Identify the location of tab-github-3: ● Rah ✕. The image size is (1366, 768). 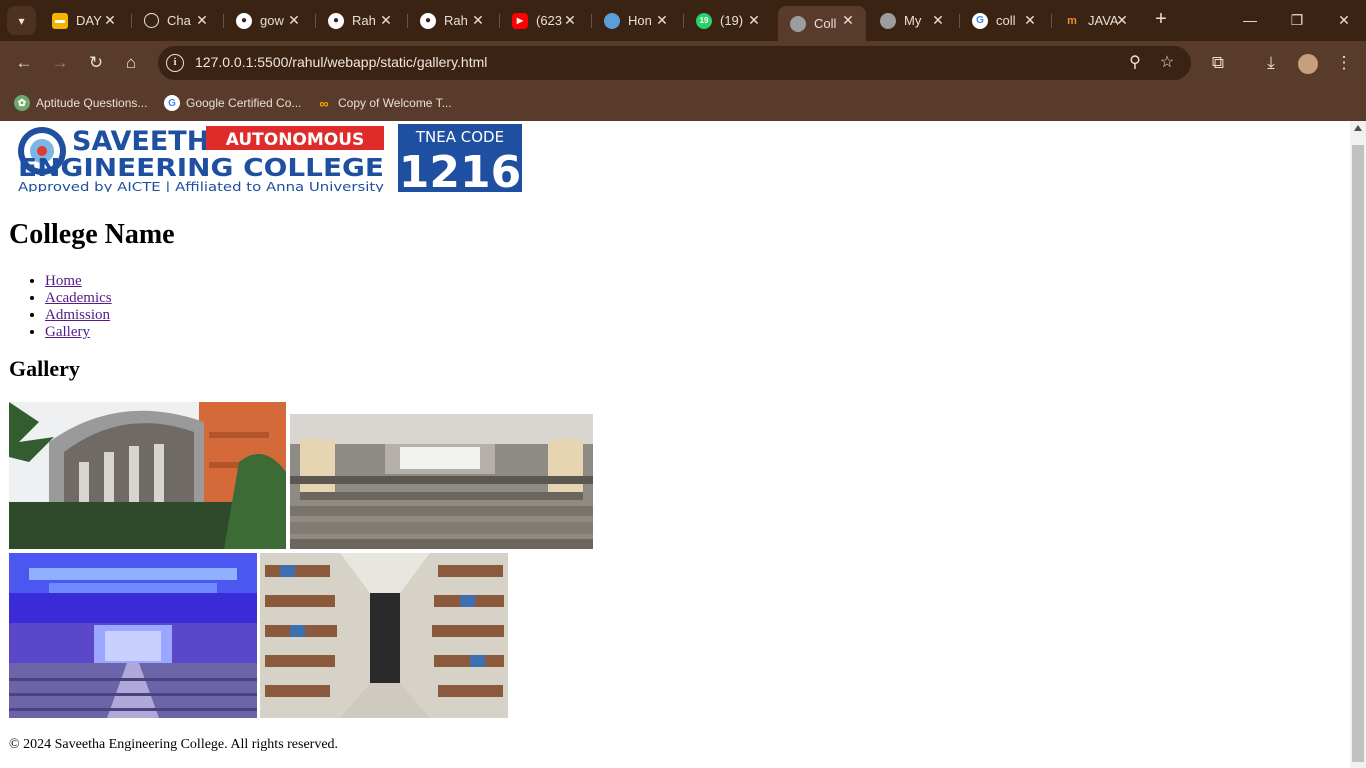
(452, 20).